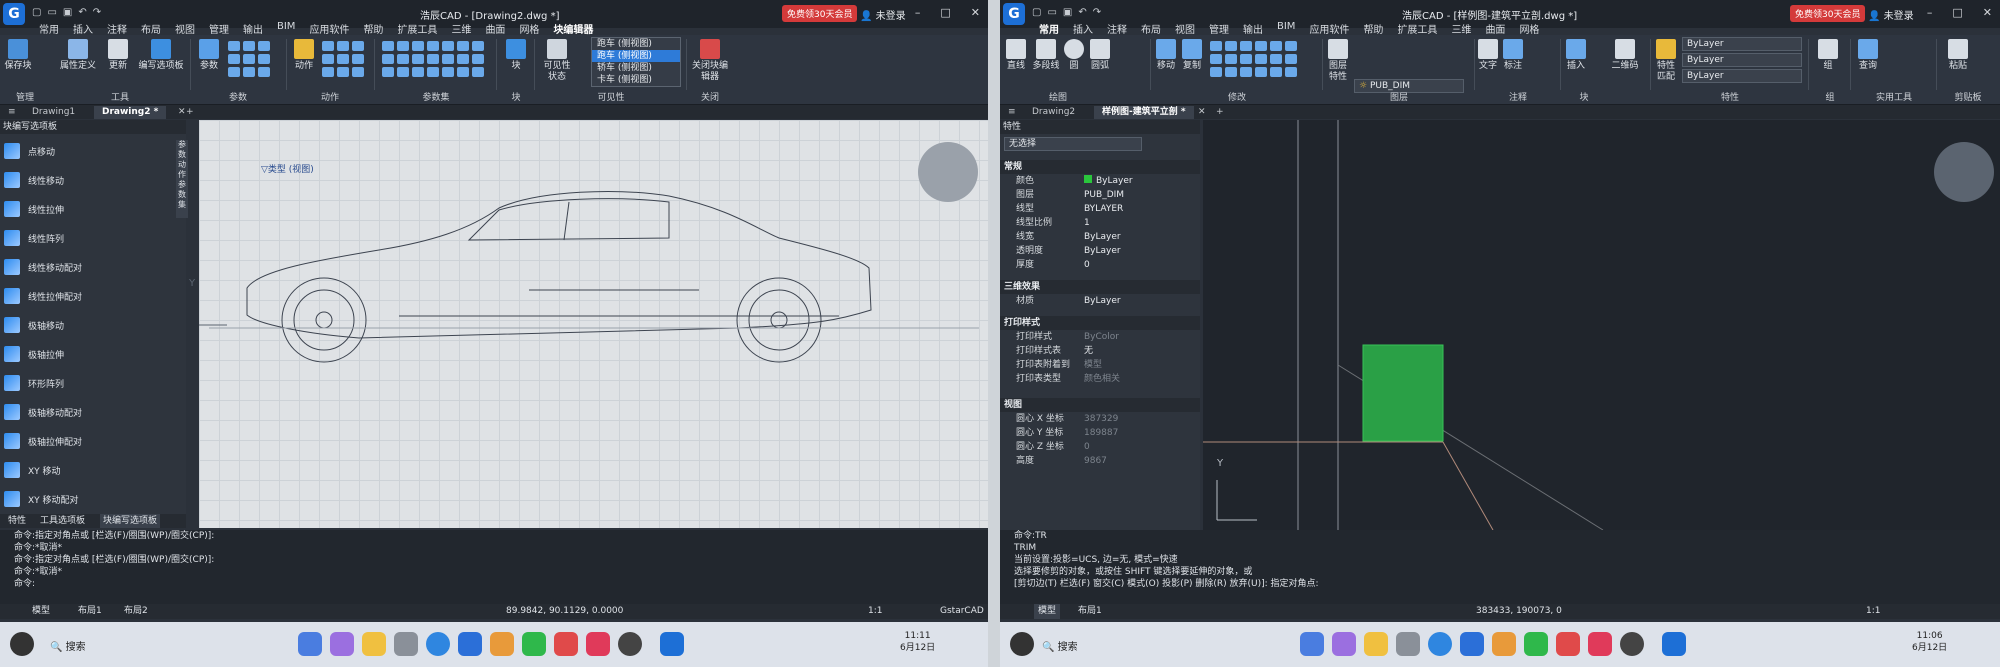 The width and height of the screenshot is (2000, 667). Describe the element at coordinates (636, 56) in the screenshot. I see `visibility-option: 跑车 (侧视图)` at that location.